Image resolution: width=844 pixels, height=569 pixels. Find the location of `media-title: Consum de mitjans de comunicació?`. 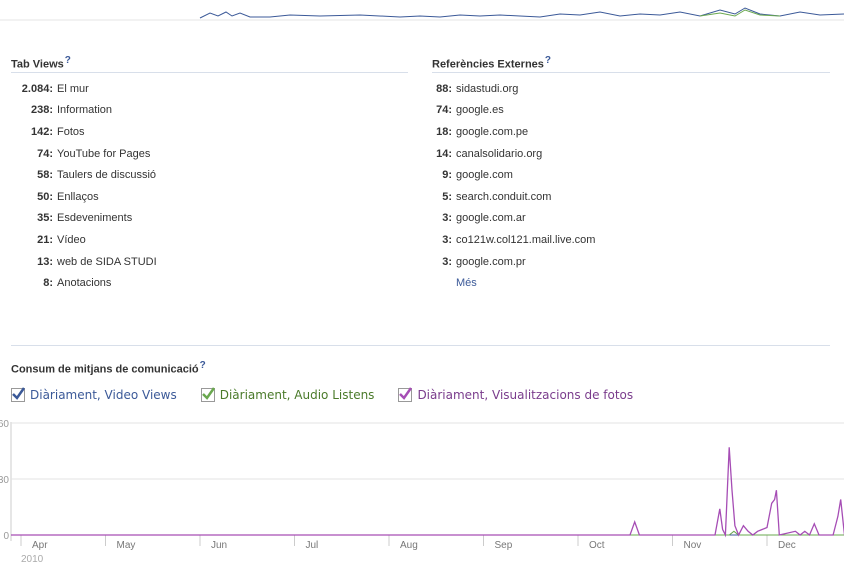

media-title: Consum de mitjans de comunicació? is located at coordinates (108, 368).